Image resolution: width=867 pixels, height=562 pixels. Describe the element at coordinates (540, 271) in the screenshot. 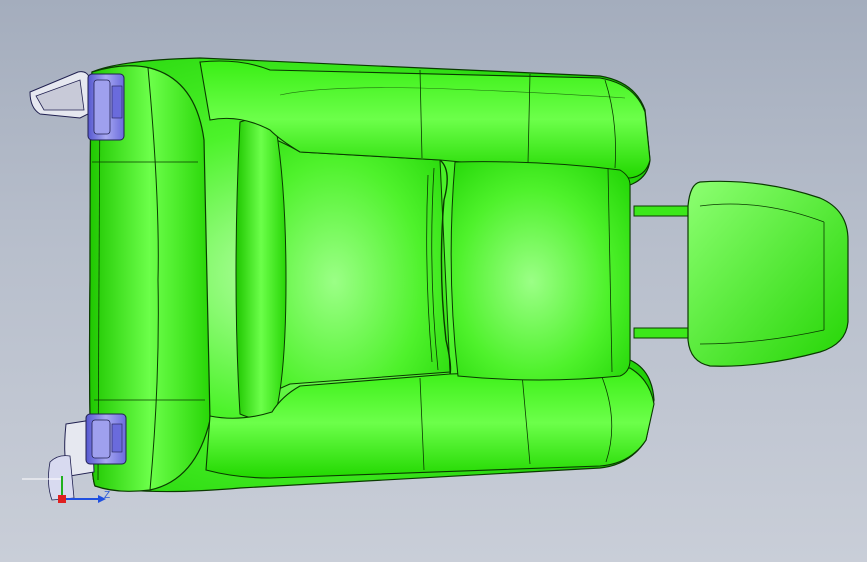

I see `seat-backrest` at that location.